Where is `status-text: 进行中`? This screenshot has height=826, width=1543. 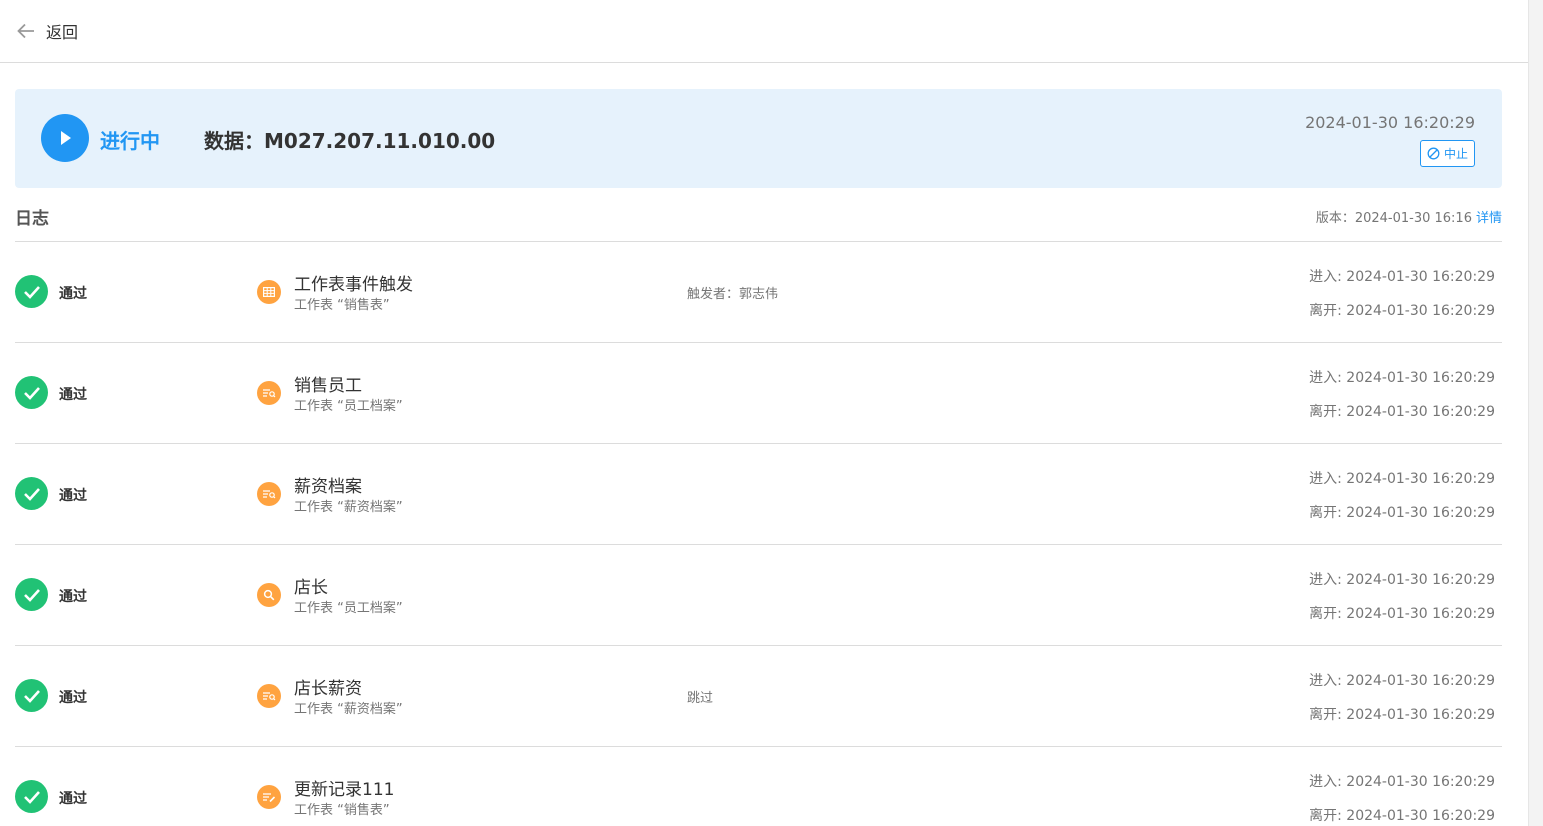 status-text: 进行中 is located at coordinates (130, 141).